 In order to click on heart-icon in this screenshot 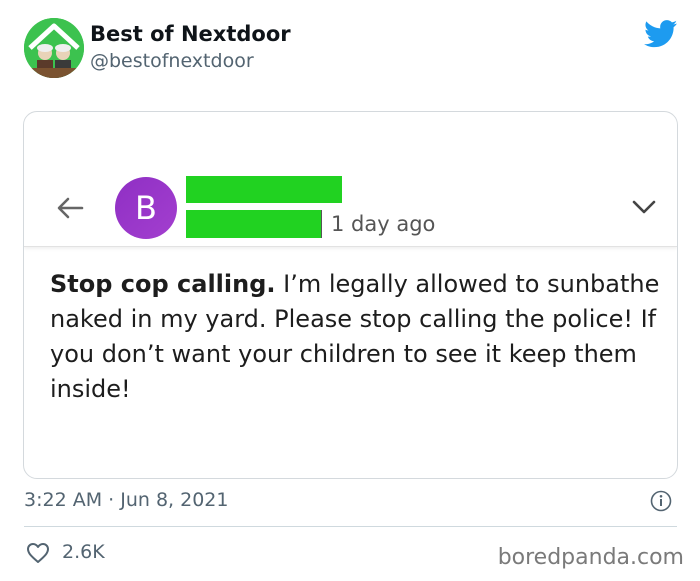, I will do `click(38, 553)`.